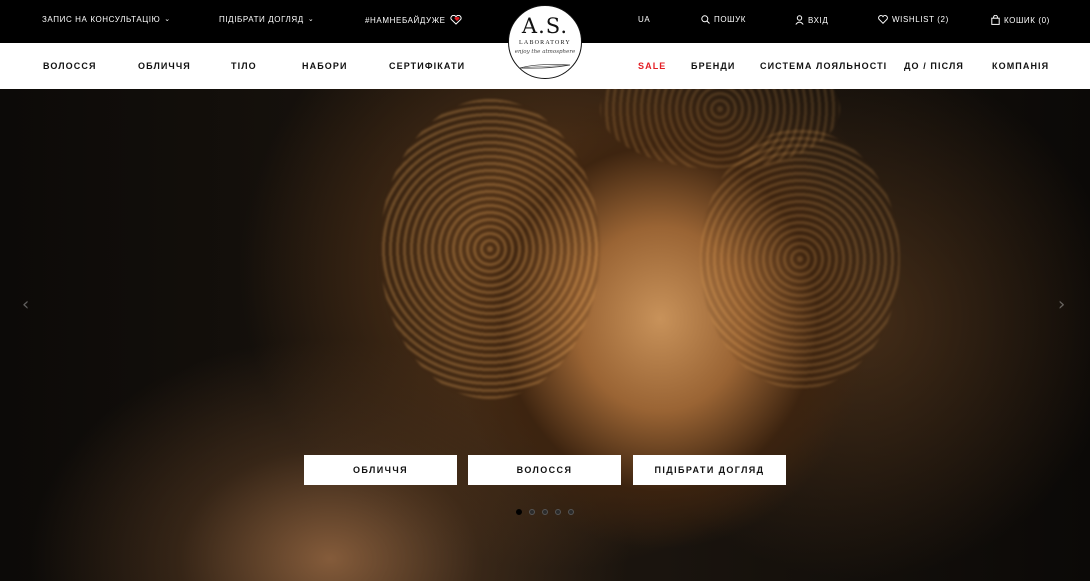 The height and width of the screenshot is (581, 1090). Describe the element at coordinates (244, 66) in the screenshot. I see `nav-item-body: Тіло` at that location.